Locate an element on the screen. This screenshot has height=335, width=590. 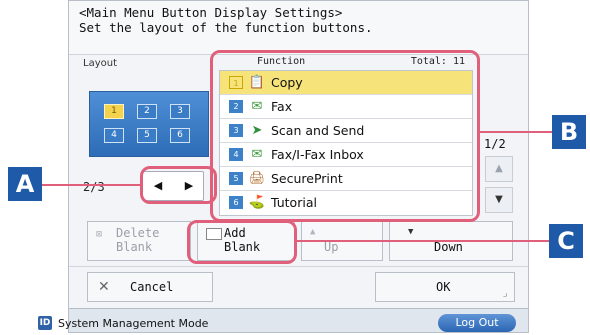
preview-cell-2: 2 is located at coordinates (147, 111).